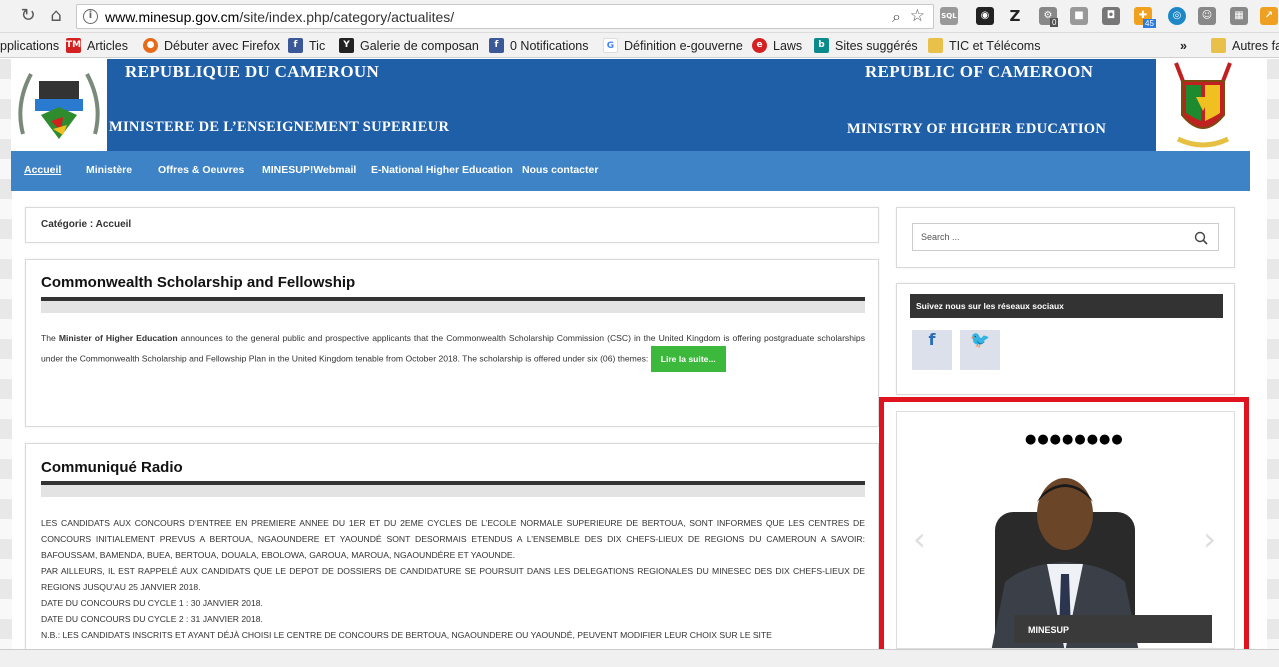  What do you see at coordinates (977, 129) in the screenshot?
I see `banner-ministry-en: MINISTRY OF HIGHER EDUCATION` at bounding box center [977, 129].